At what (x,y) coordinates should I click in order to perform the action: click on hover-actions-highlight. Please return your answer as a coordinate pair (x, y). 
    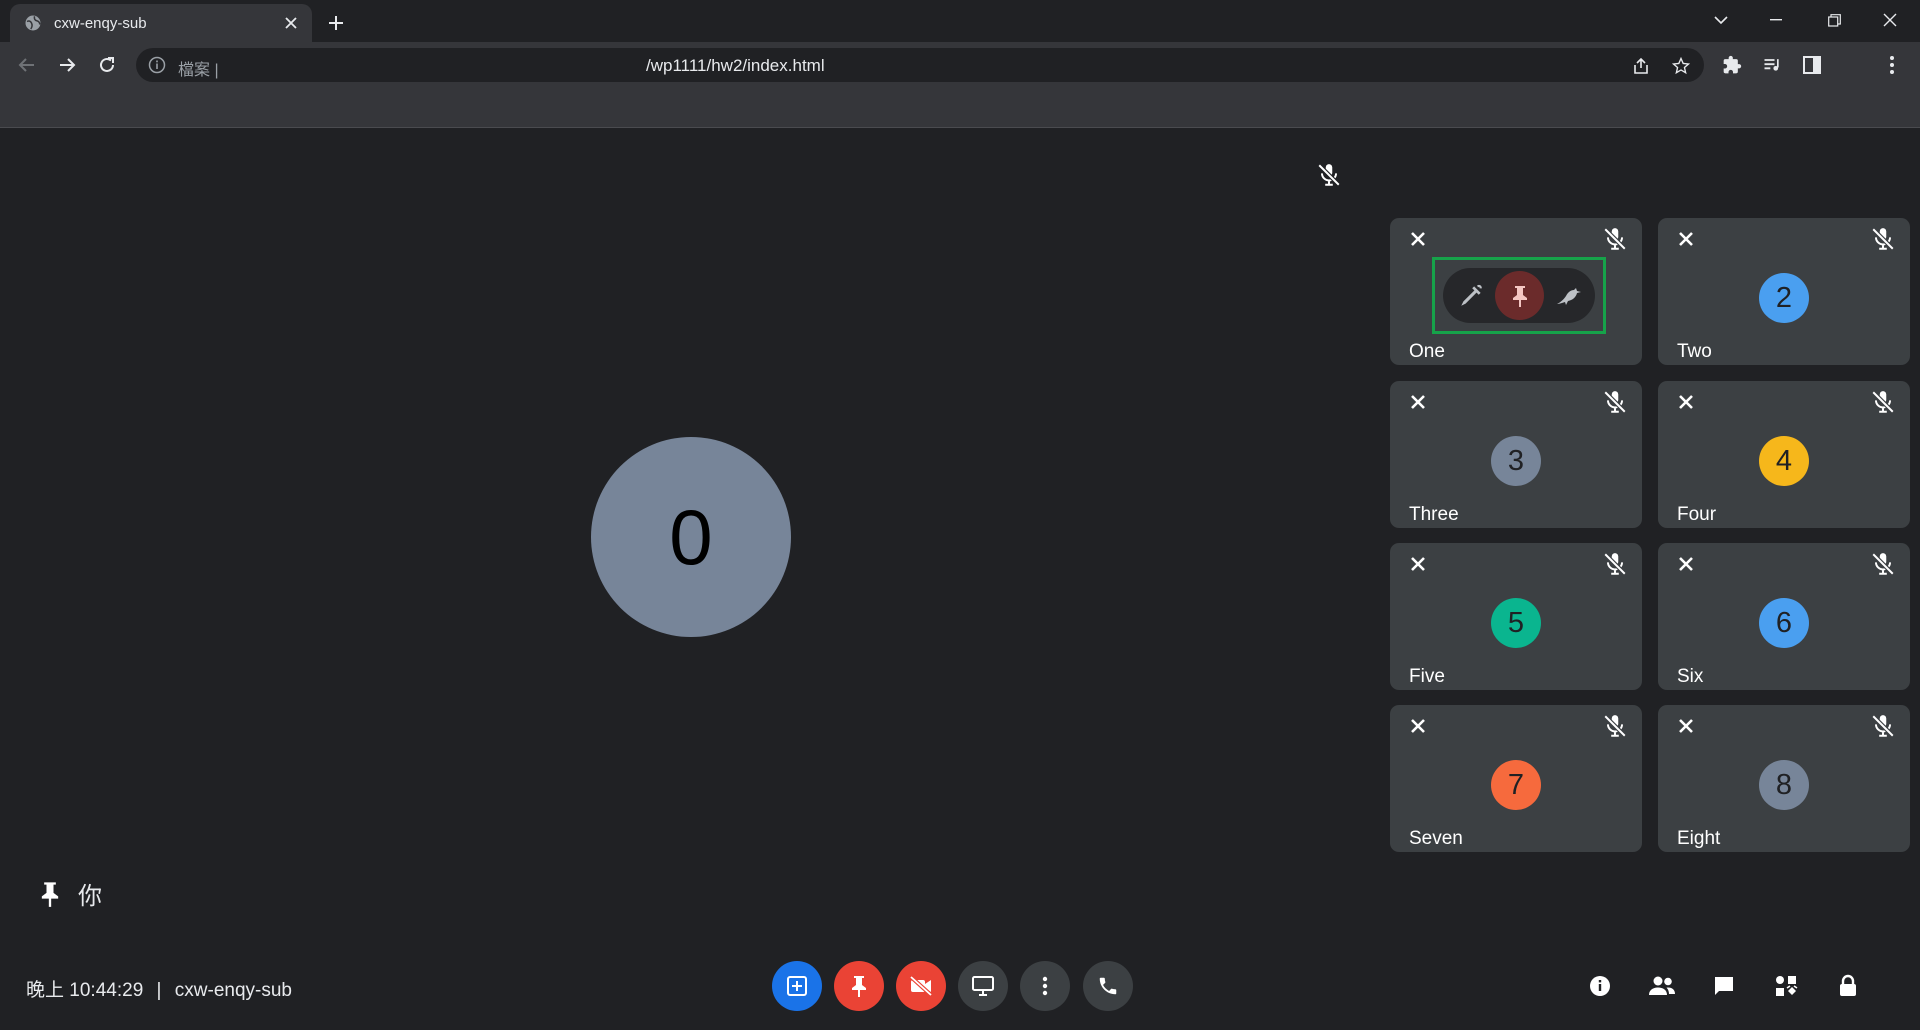
    Looking at the image, I should click on (1519, 295).